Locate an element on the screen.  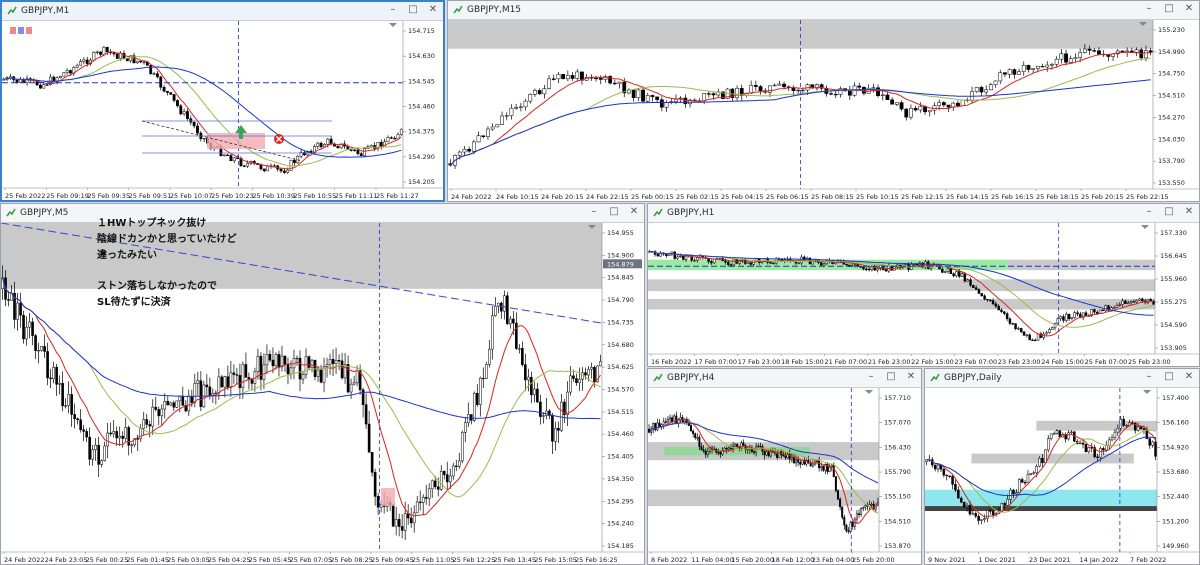
chart-window-icon is located at coordinates (935, 378).